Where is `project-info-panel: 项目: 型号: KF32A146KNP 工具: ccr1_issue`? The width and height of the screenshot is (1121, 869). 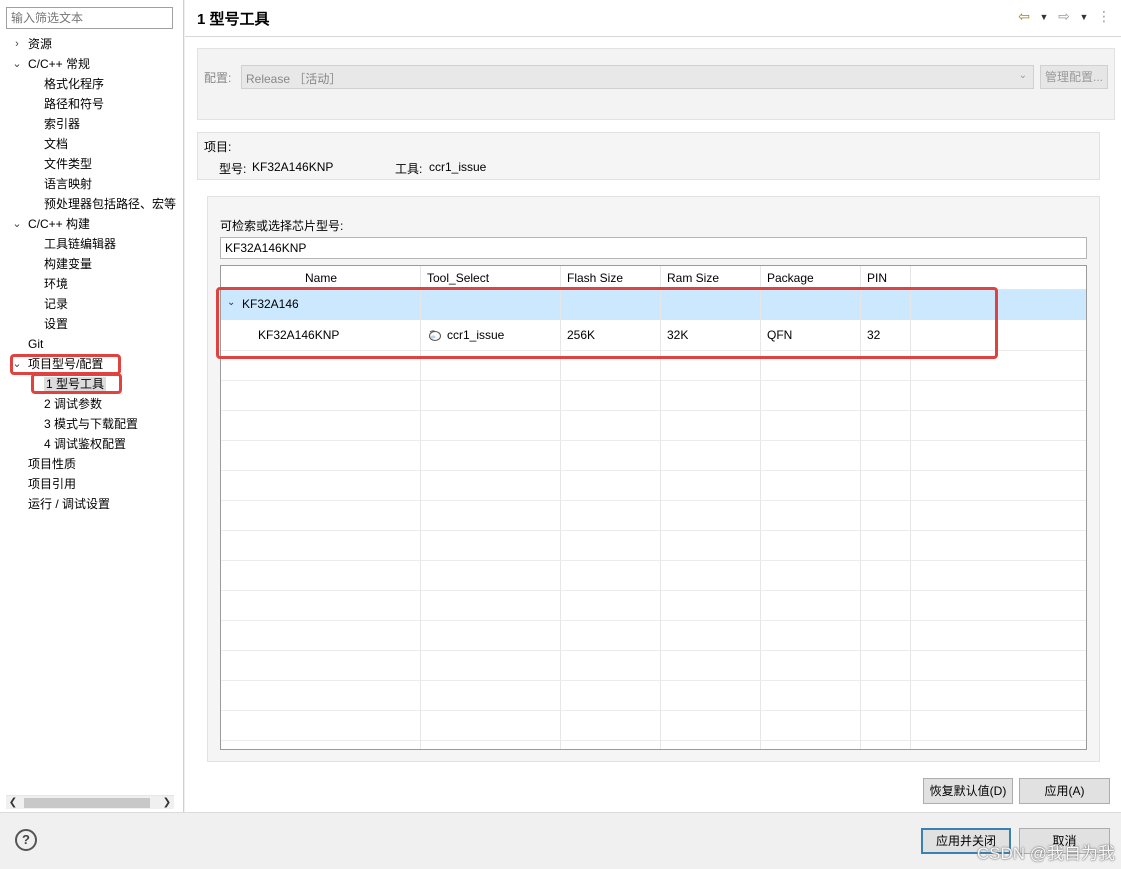 project-info-panel: 项目: 型号: KF32A146KNP 工具: ccr1_issue is located at coordinates (648, 156).